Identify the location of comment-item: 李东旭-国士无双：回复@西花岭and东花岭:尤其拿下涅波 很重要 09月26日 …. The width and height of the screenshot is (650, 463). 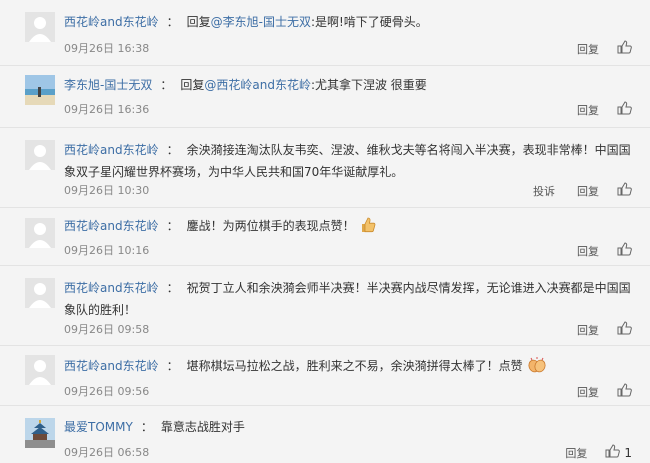
(325, 97).